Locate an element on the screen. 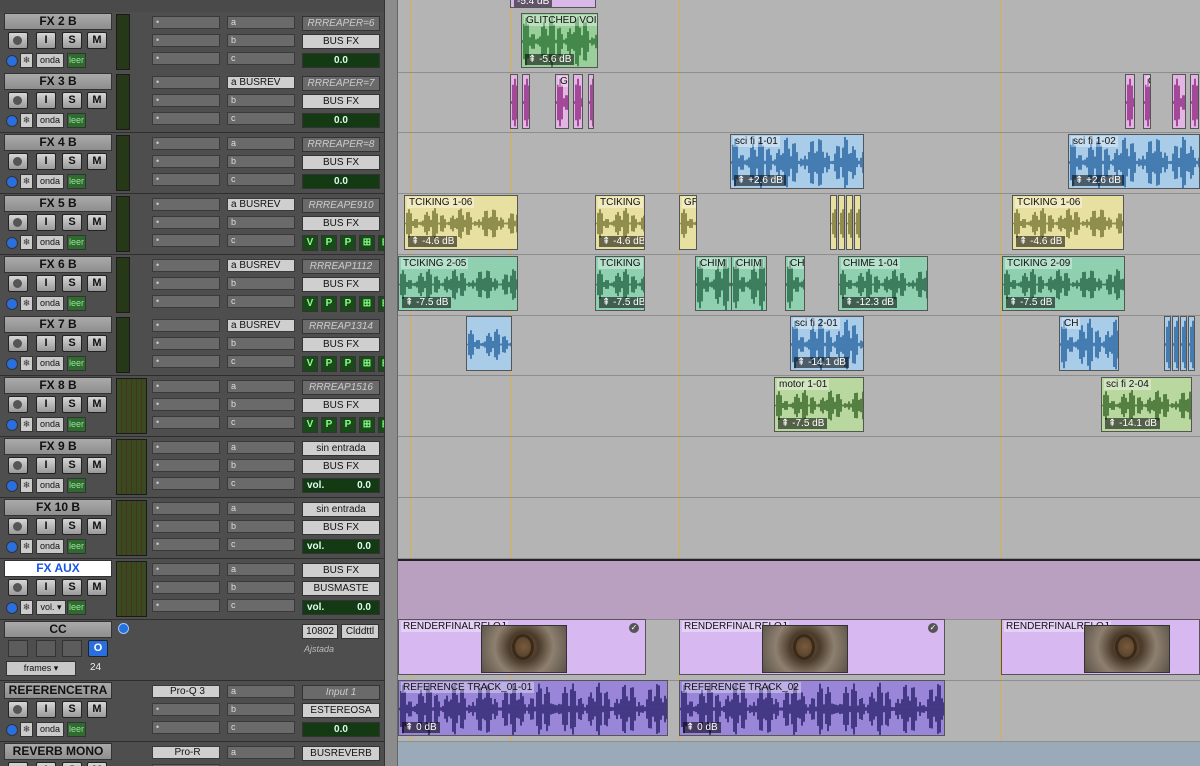  audio-clip: TCIKING 2-09 ⇞ -7.5 dB is located at coordinates (1063, 283).